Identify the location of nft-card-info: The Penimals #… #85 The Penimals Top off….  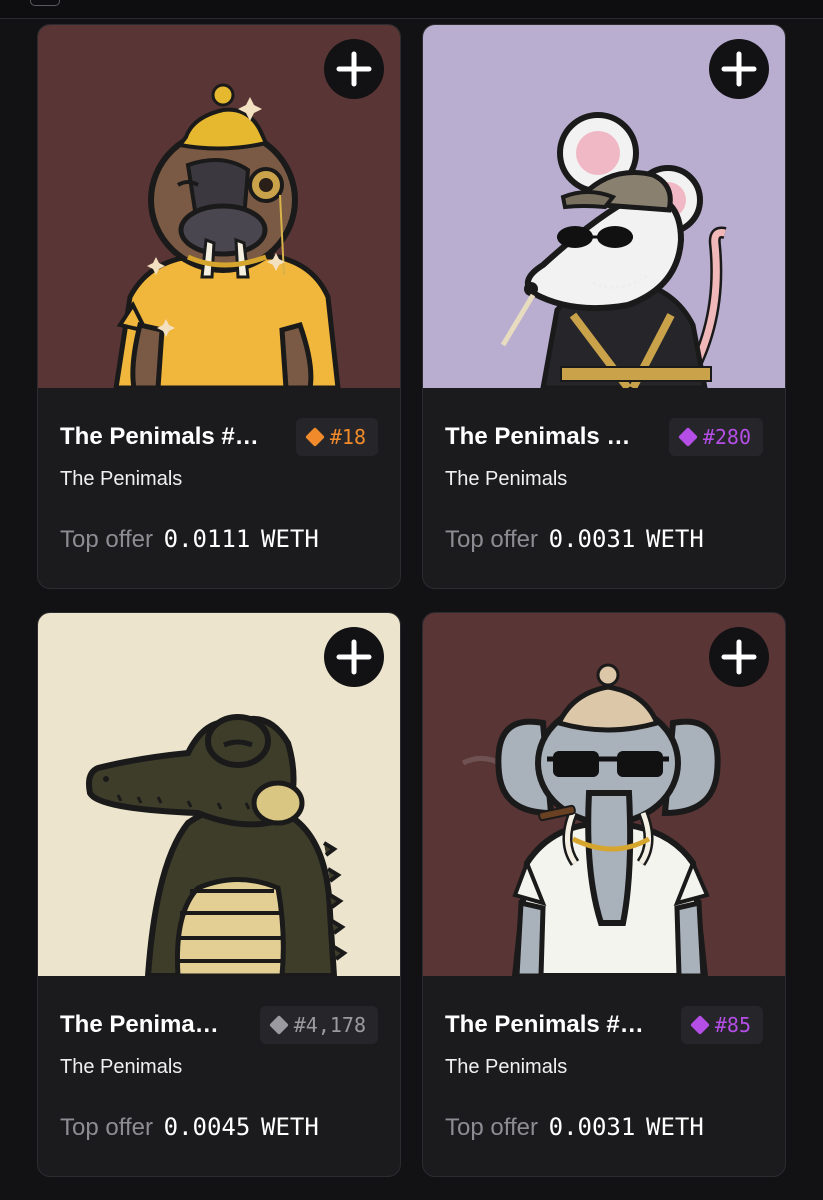
(604, 1074).